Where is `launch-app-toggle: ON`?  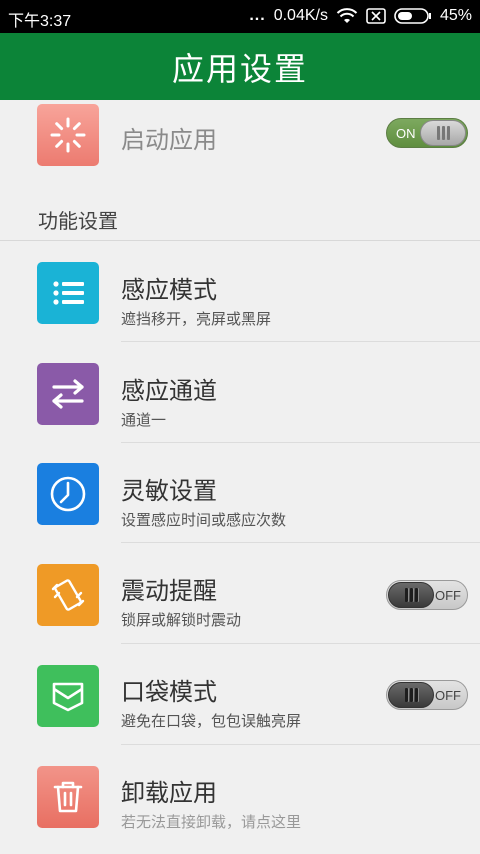 launch-app-toggle: ON is located at coordinates (427, 133).